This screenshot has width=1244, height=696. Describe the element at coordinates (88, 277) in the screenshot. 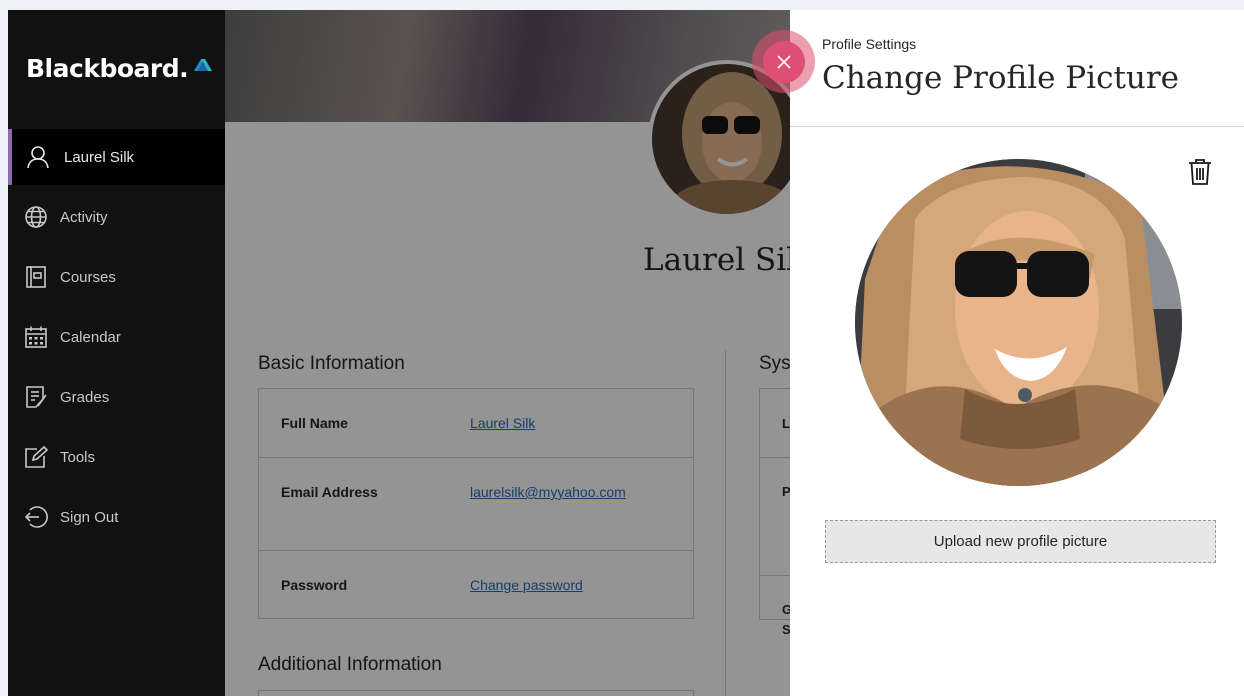

I see `sidebar-item-label: Courses` at that location.